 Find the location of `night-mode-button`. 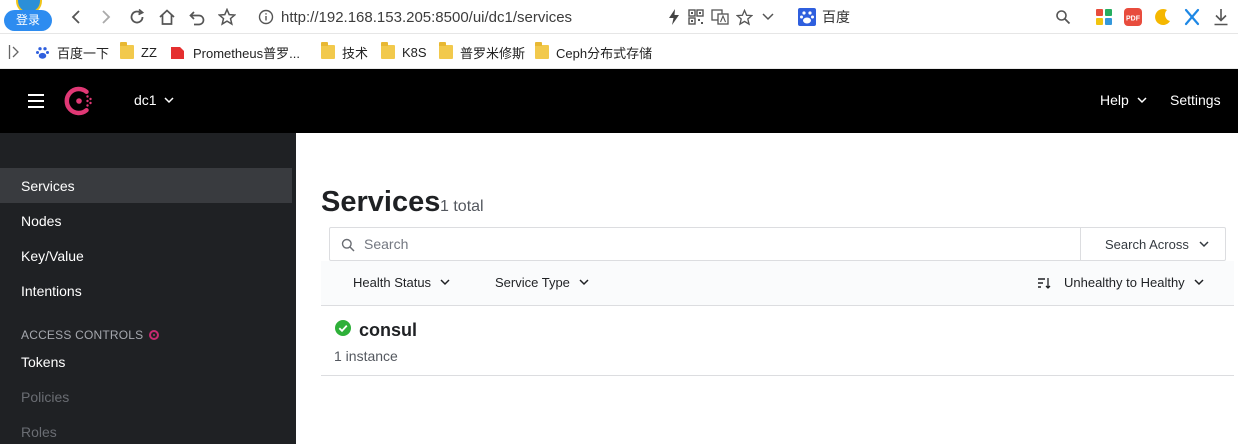

night-mode-button is located at coordinates (1163, 17).